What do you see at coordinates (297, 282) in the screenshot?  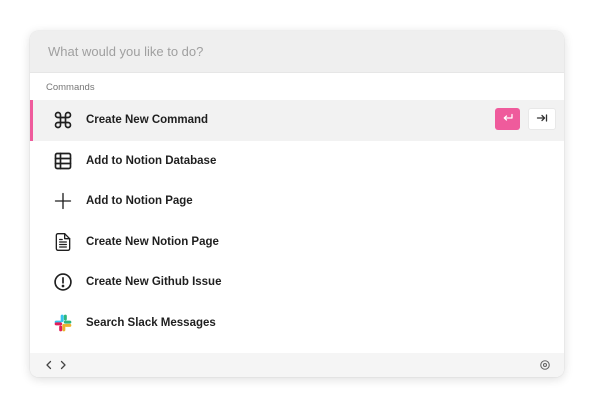 I see `command-item-create-new-github-issue: Create New Github Issue` at bounding box center [297, 282].